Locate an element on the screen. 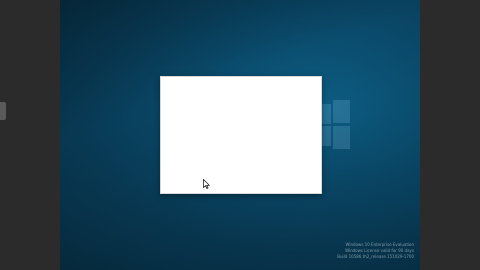 Image resolution: width=480 pixels, height=270 pixels. watermark-line-3: Build 10586.th2_release.151029-1700 is located at coordinates (375, 256).